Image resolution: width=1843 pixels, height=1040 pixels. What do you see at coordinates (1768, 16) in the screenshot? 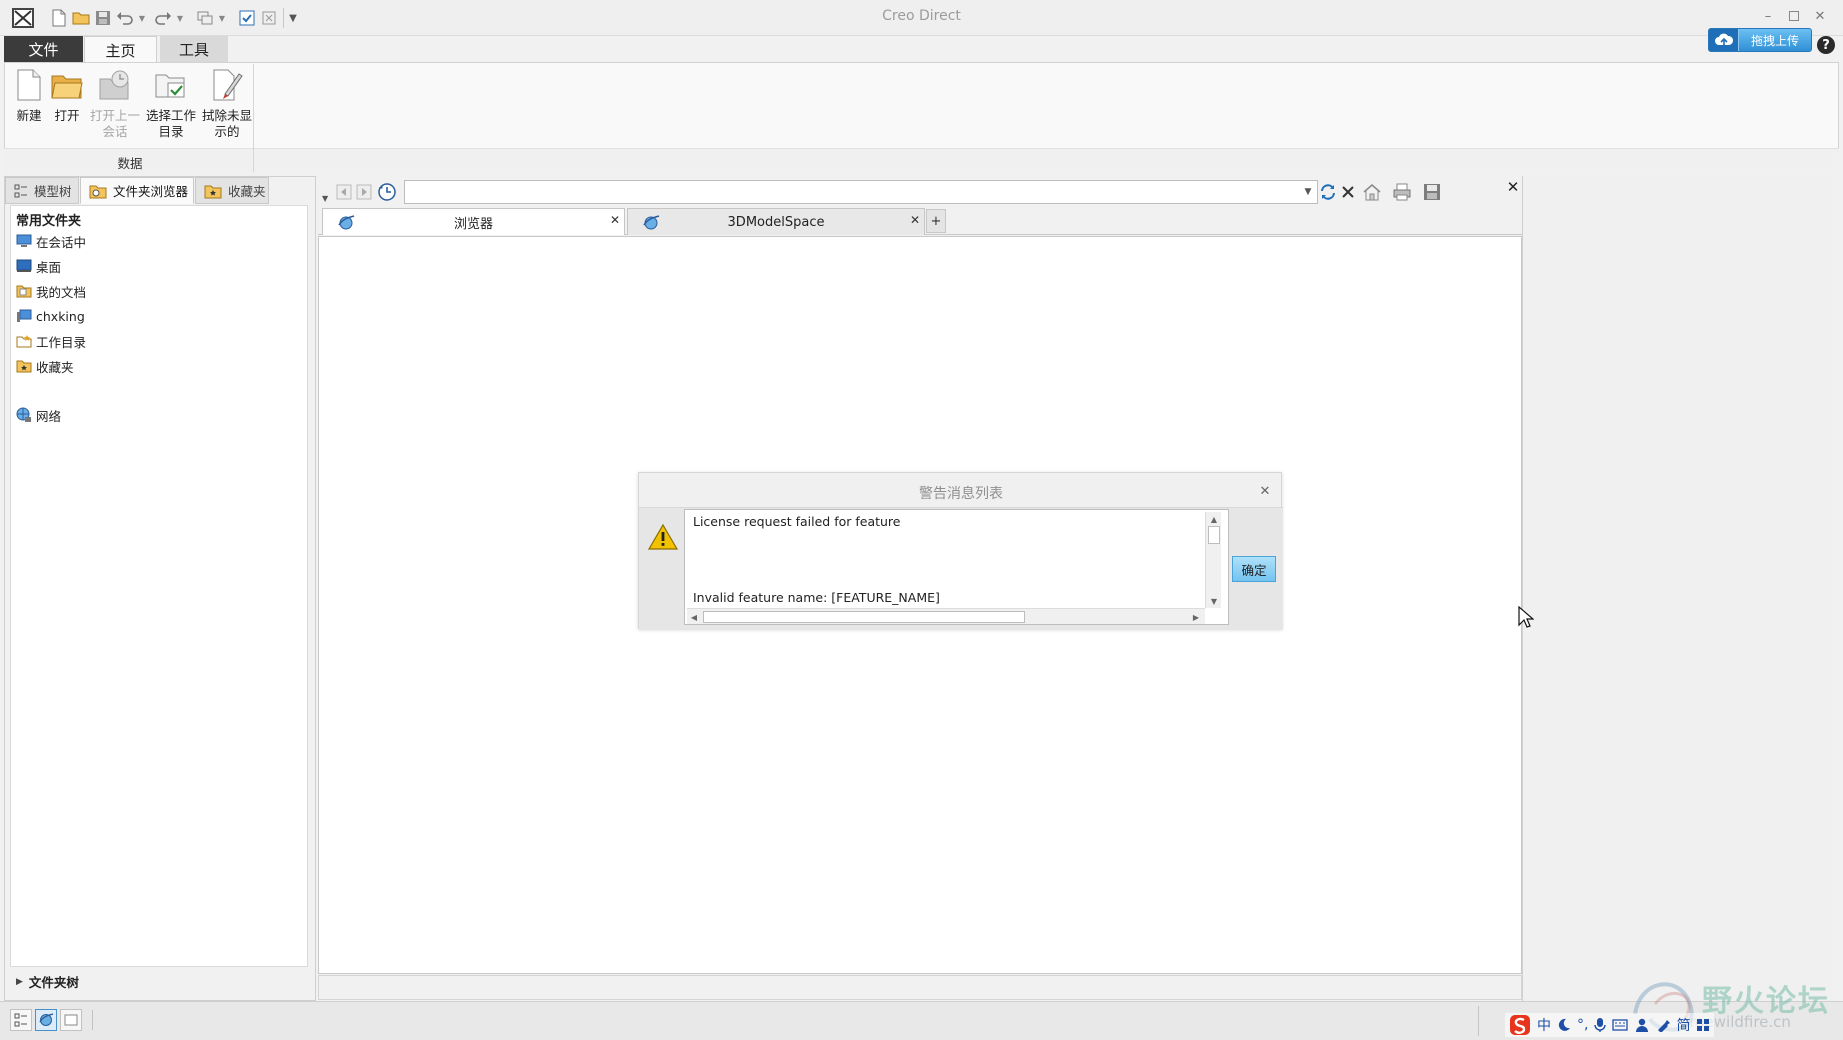
I see `minimize-icon: –` at bounding box center [1768, 16].